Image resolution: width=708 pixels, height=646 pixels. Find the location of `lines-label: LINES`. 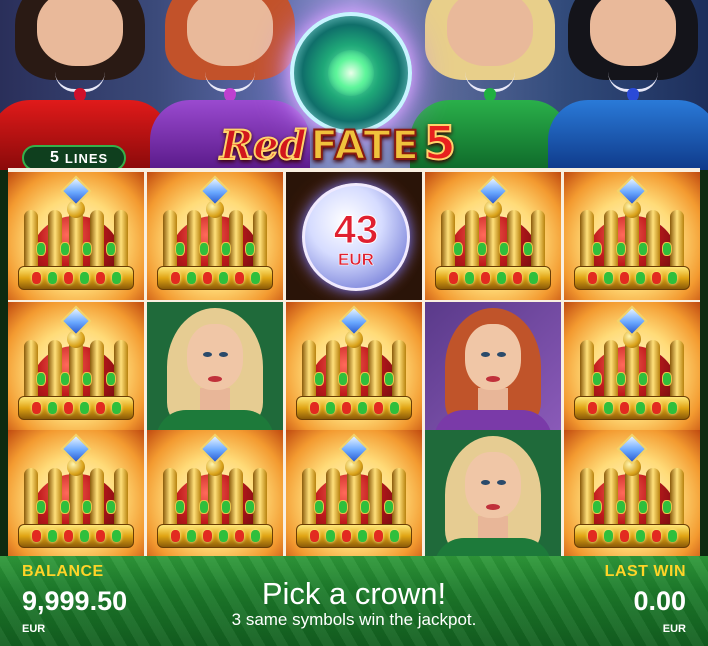

lines-label: LINES is located at coordinates (86, 158).